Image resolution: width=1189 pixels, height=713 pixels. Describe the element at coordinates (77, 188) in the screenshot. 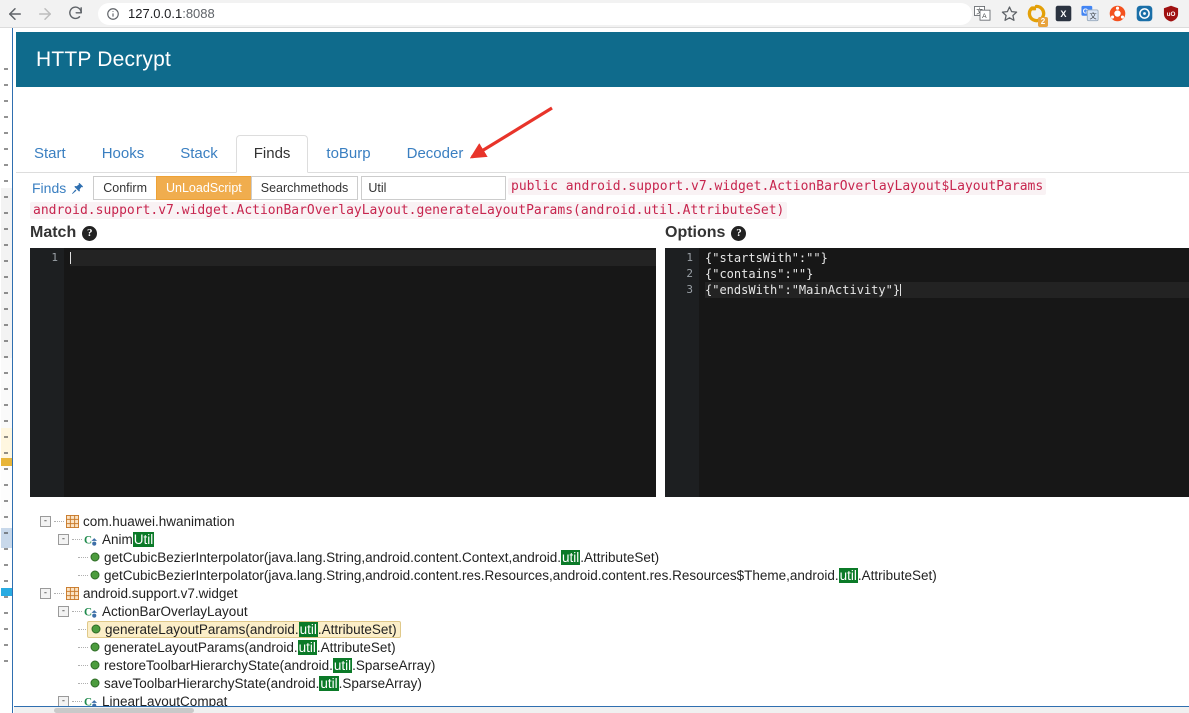

I see `pin-icon` at that location.